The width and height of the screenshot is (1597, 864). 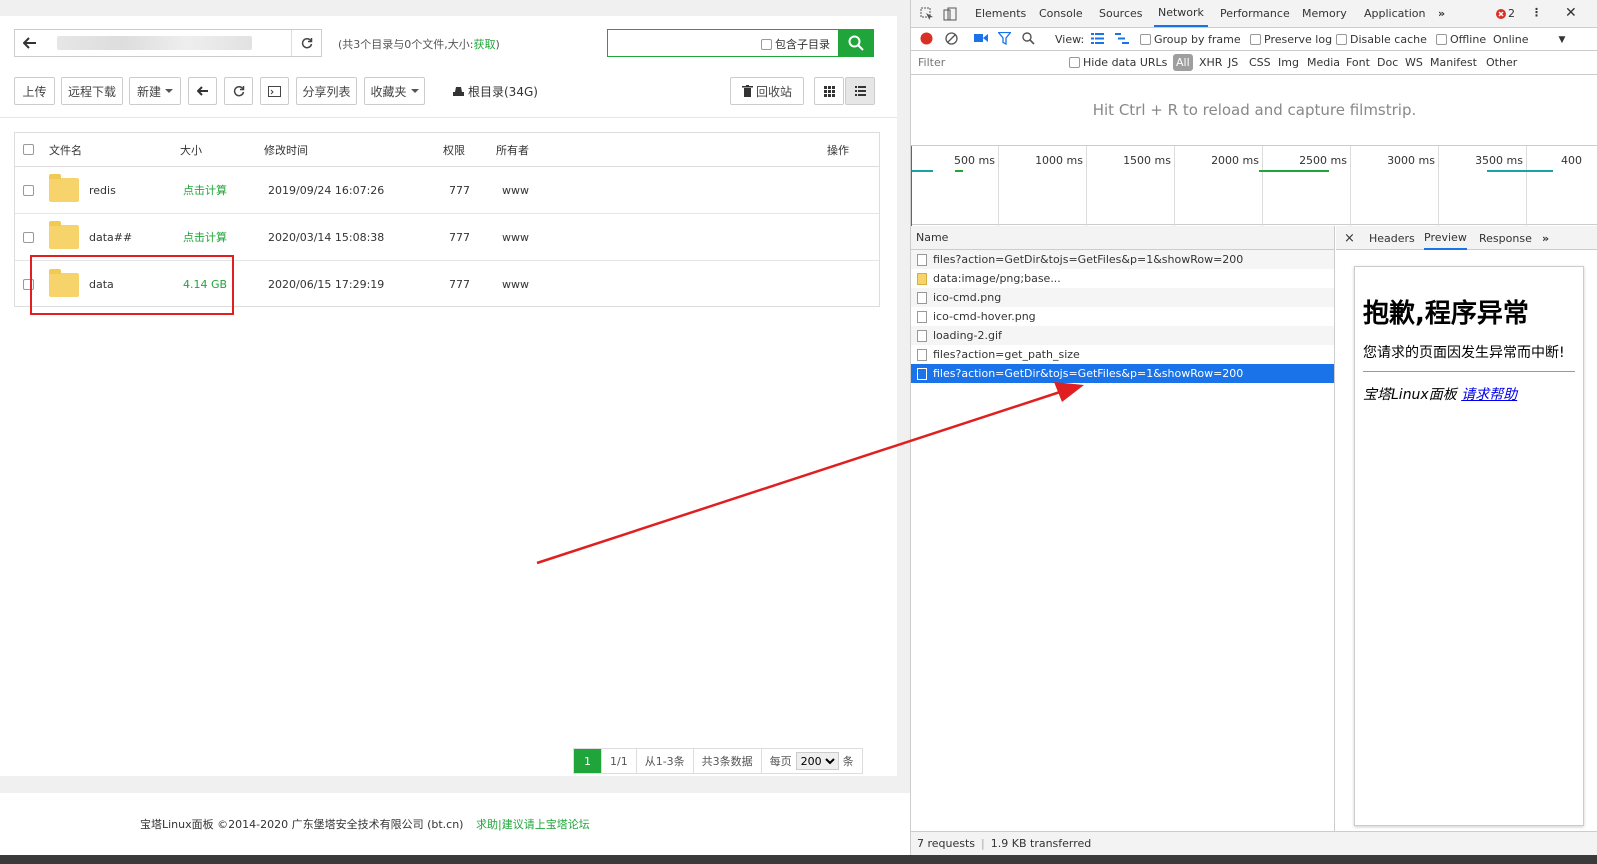 I want to click on device-toolbar-button, so click(x=950, y=14).